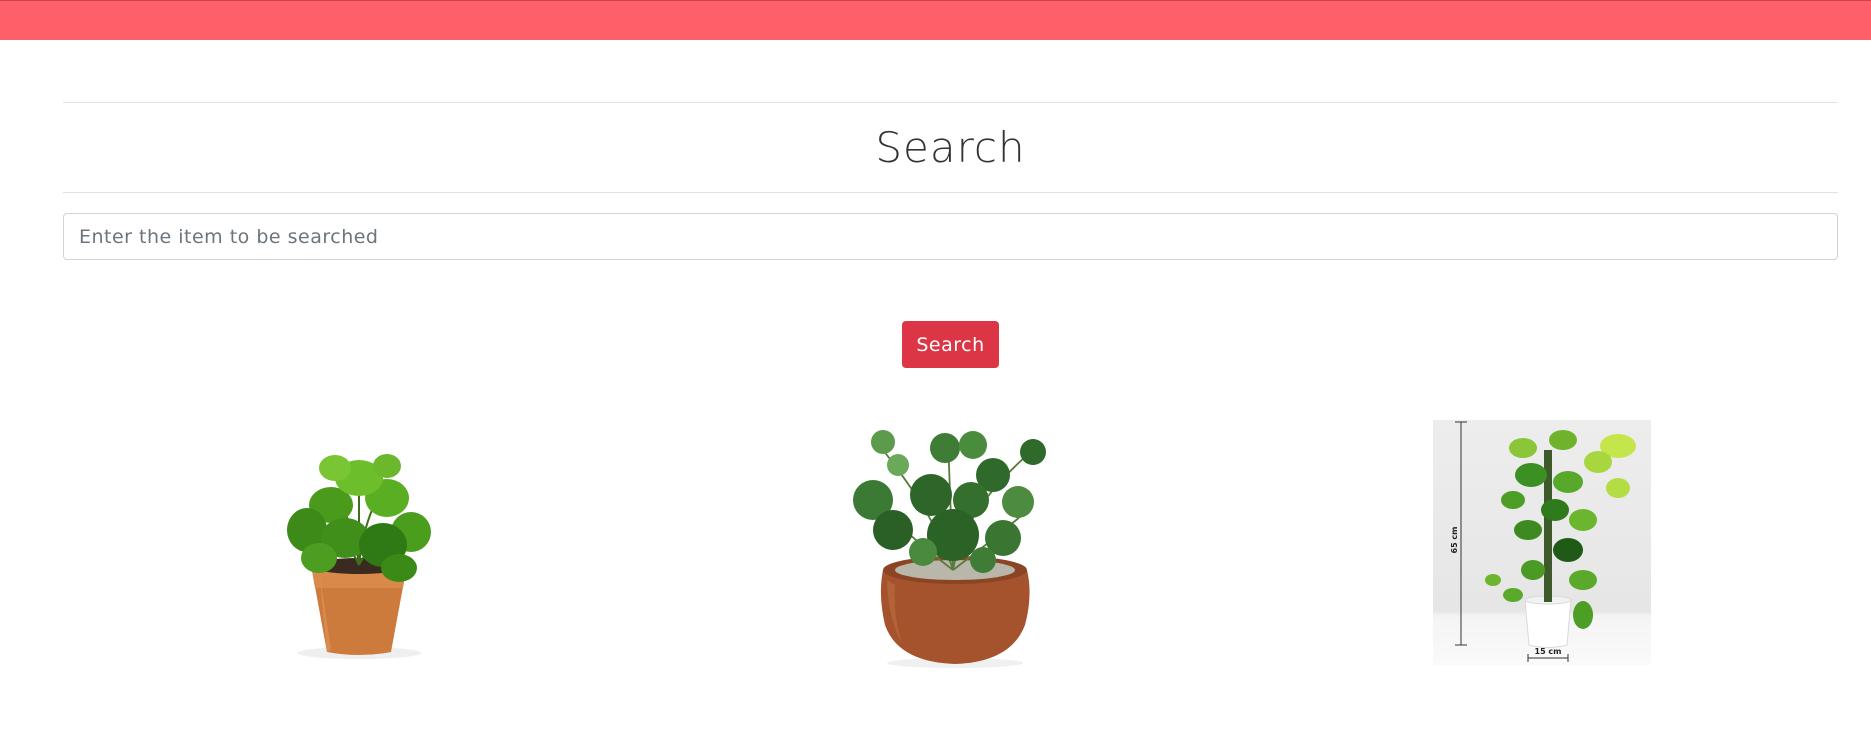  I want to click on search-button: Search, so click(950, 344).